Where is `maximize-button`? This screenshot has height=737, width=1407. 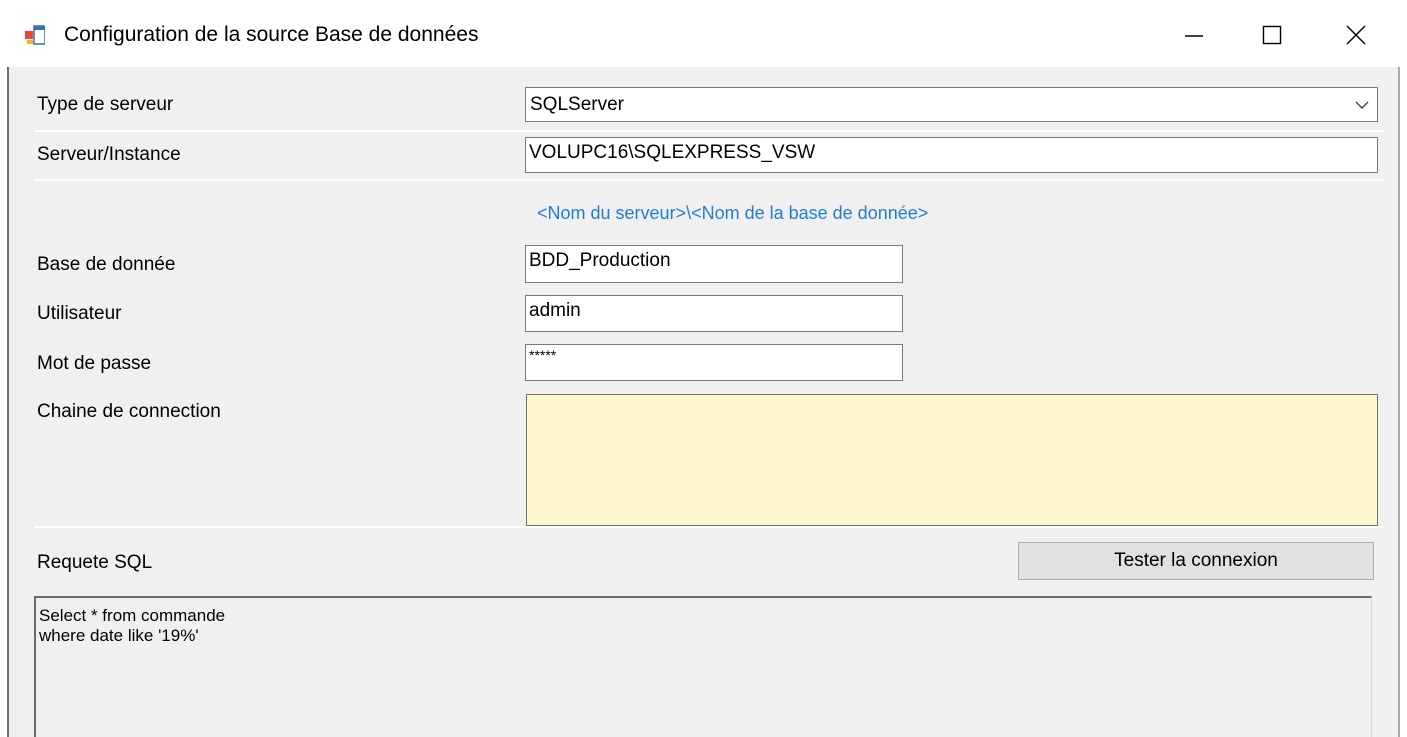
maximize-button is located at coordinates (1272, 35).